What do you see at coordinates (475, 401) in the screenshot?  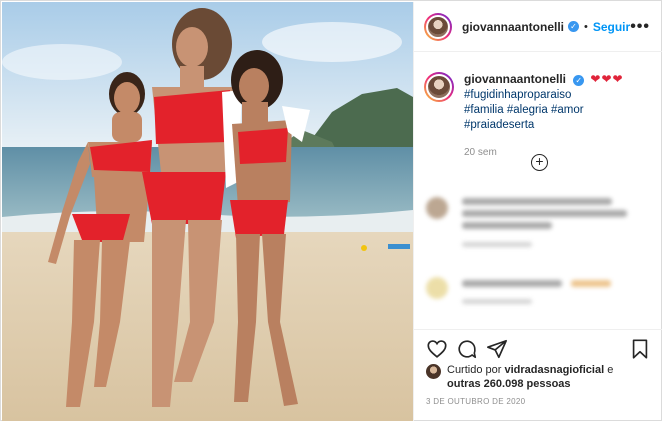 I see `post-date: 3 DE OUTUBRO DE 2020` at bounding box center [475, 401].